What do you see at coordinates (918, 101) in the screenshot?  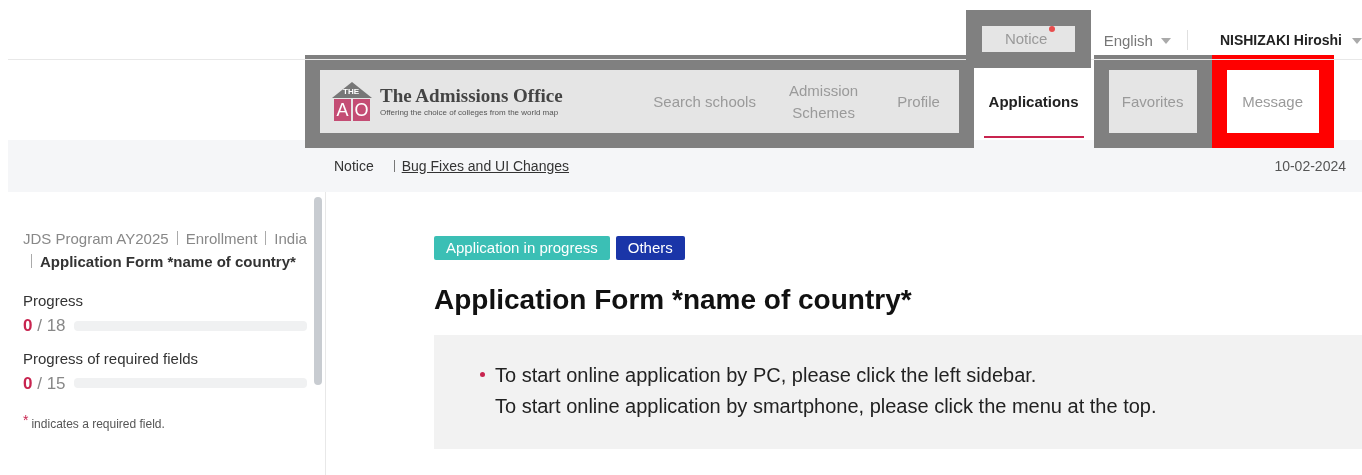 I see `nav-tab: Profile` at bounding box center [918, 101].